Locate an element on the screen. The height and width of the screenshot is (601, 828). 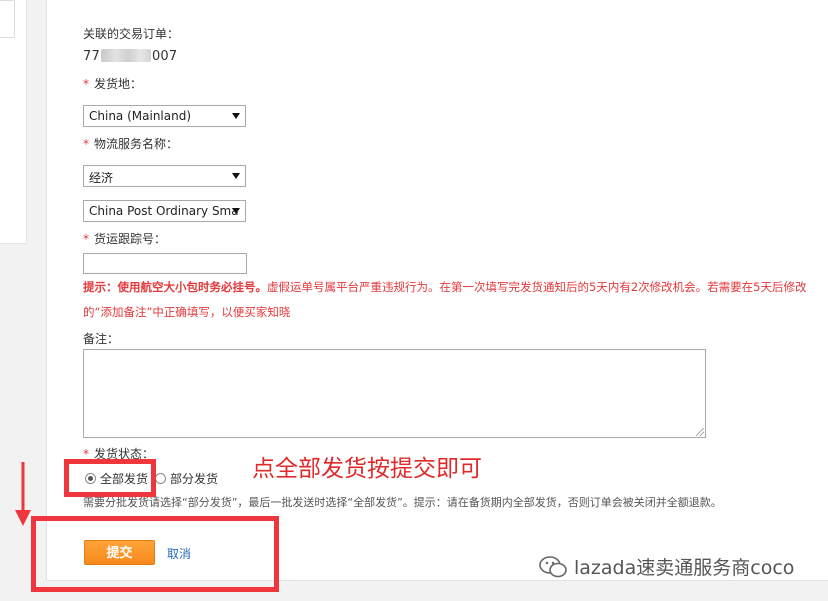
remarks-label: 备注： is located at coordinates (101, 339).